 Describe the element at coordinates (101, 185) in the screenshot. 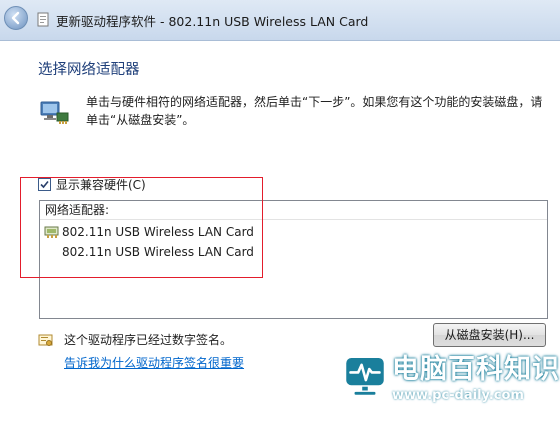

I see `show-compatible-label: 显示兼容硬件(C)` at that location.